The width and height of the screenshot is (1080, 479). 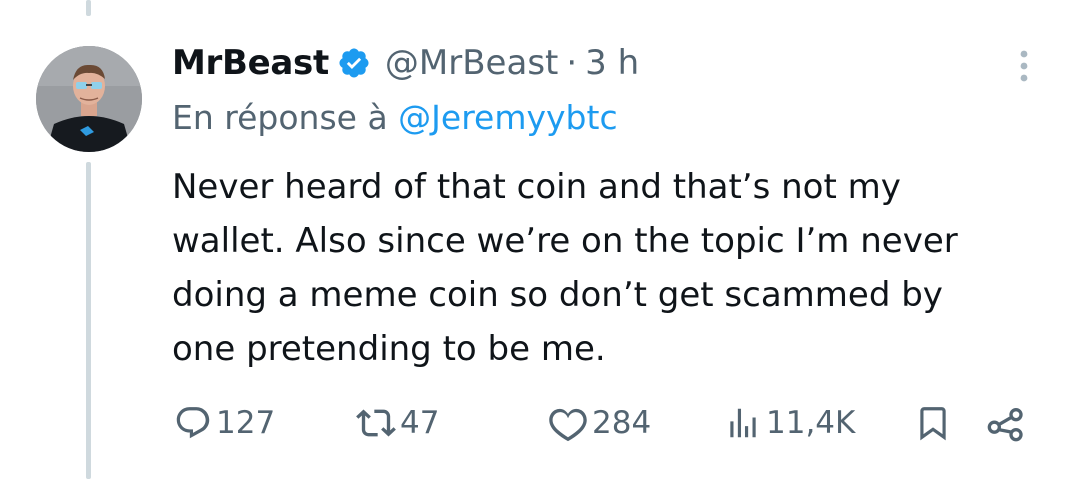 I want to click on retweet-button: 47, so click(x=397, y=423).